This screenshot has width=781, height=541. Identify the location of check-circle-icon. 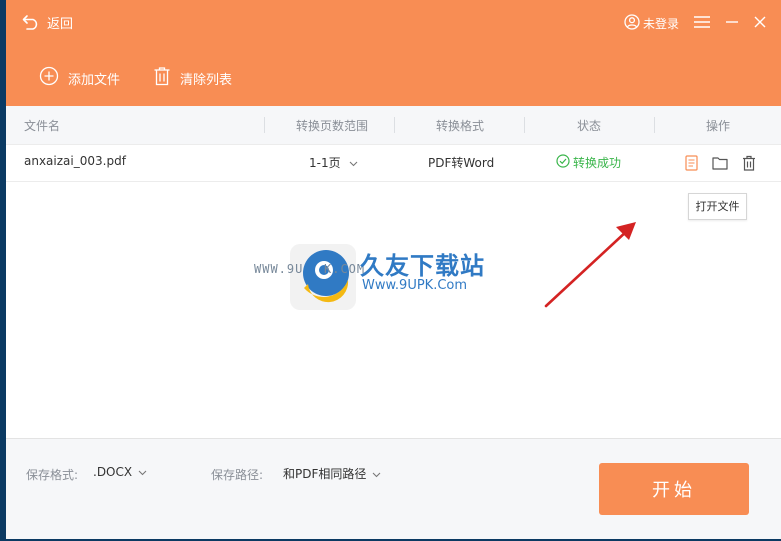
(564, 162).